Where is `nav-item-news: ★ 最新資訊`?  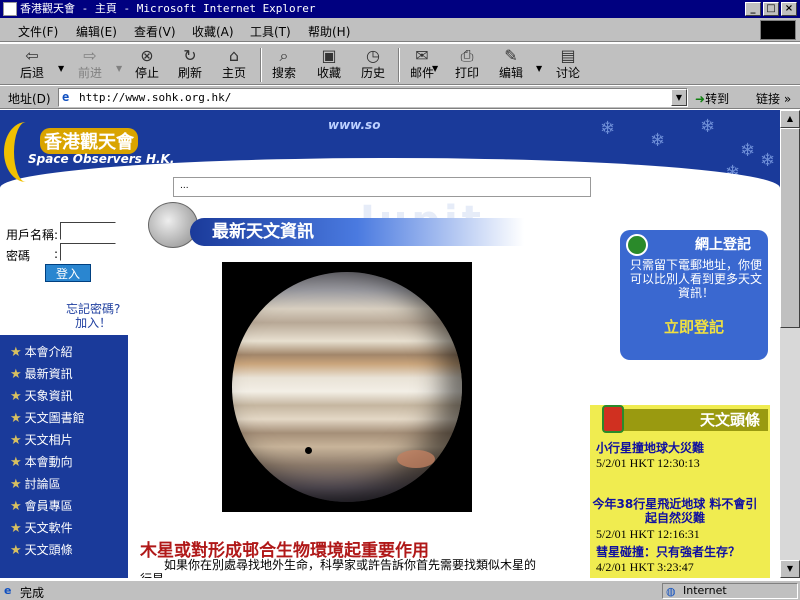
nav-item-news: ★ 最新資訊 is located at coordinates (41, 373).